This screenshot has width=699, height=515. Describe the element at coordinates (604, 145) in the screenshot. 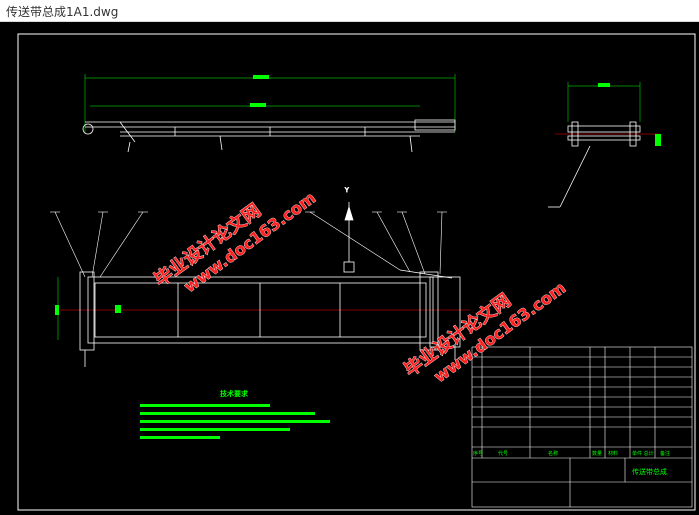

I see `end-view` at that location.